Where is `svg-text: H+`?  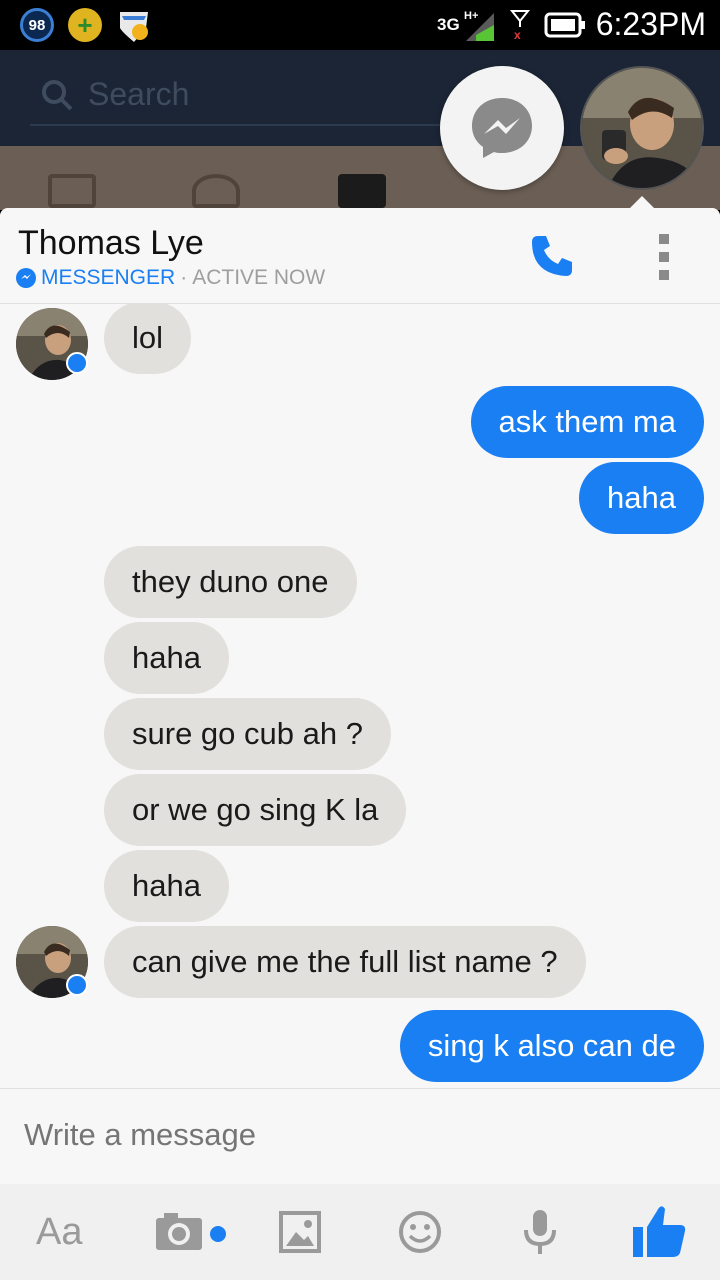
svg-text: H+ is located at coordinates (471, 16).